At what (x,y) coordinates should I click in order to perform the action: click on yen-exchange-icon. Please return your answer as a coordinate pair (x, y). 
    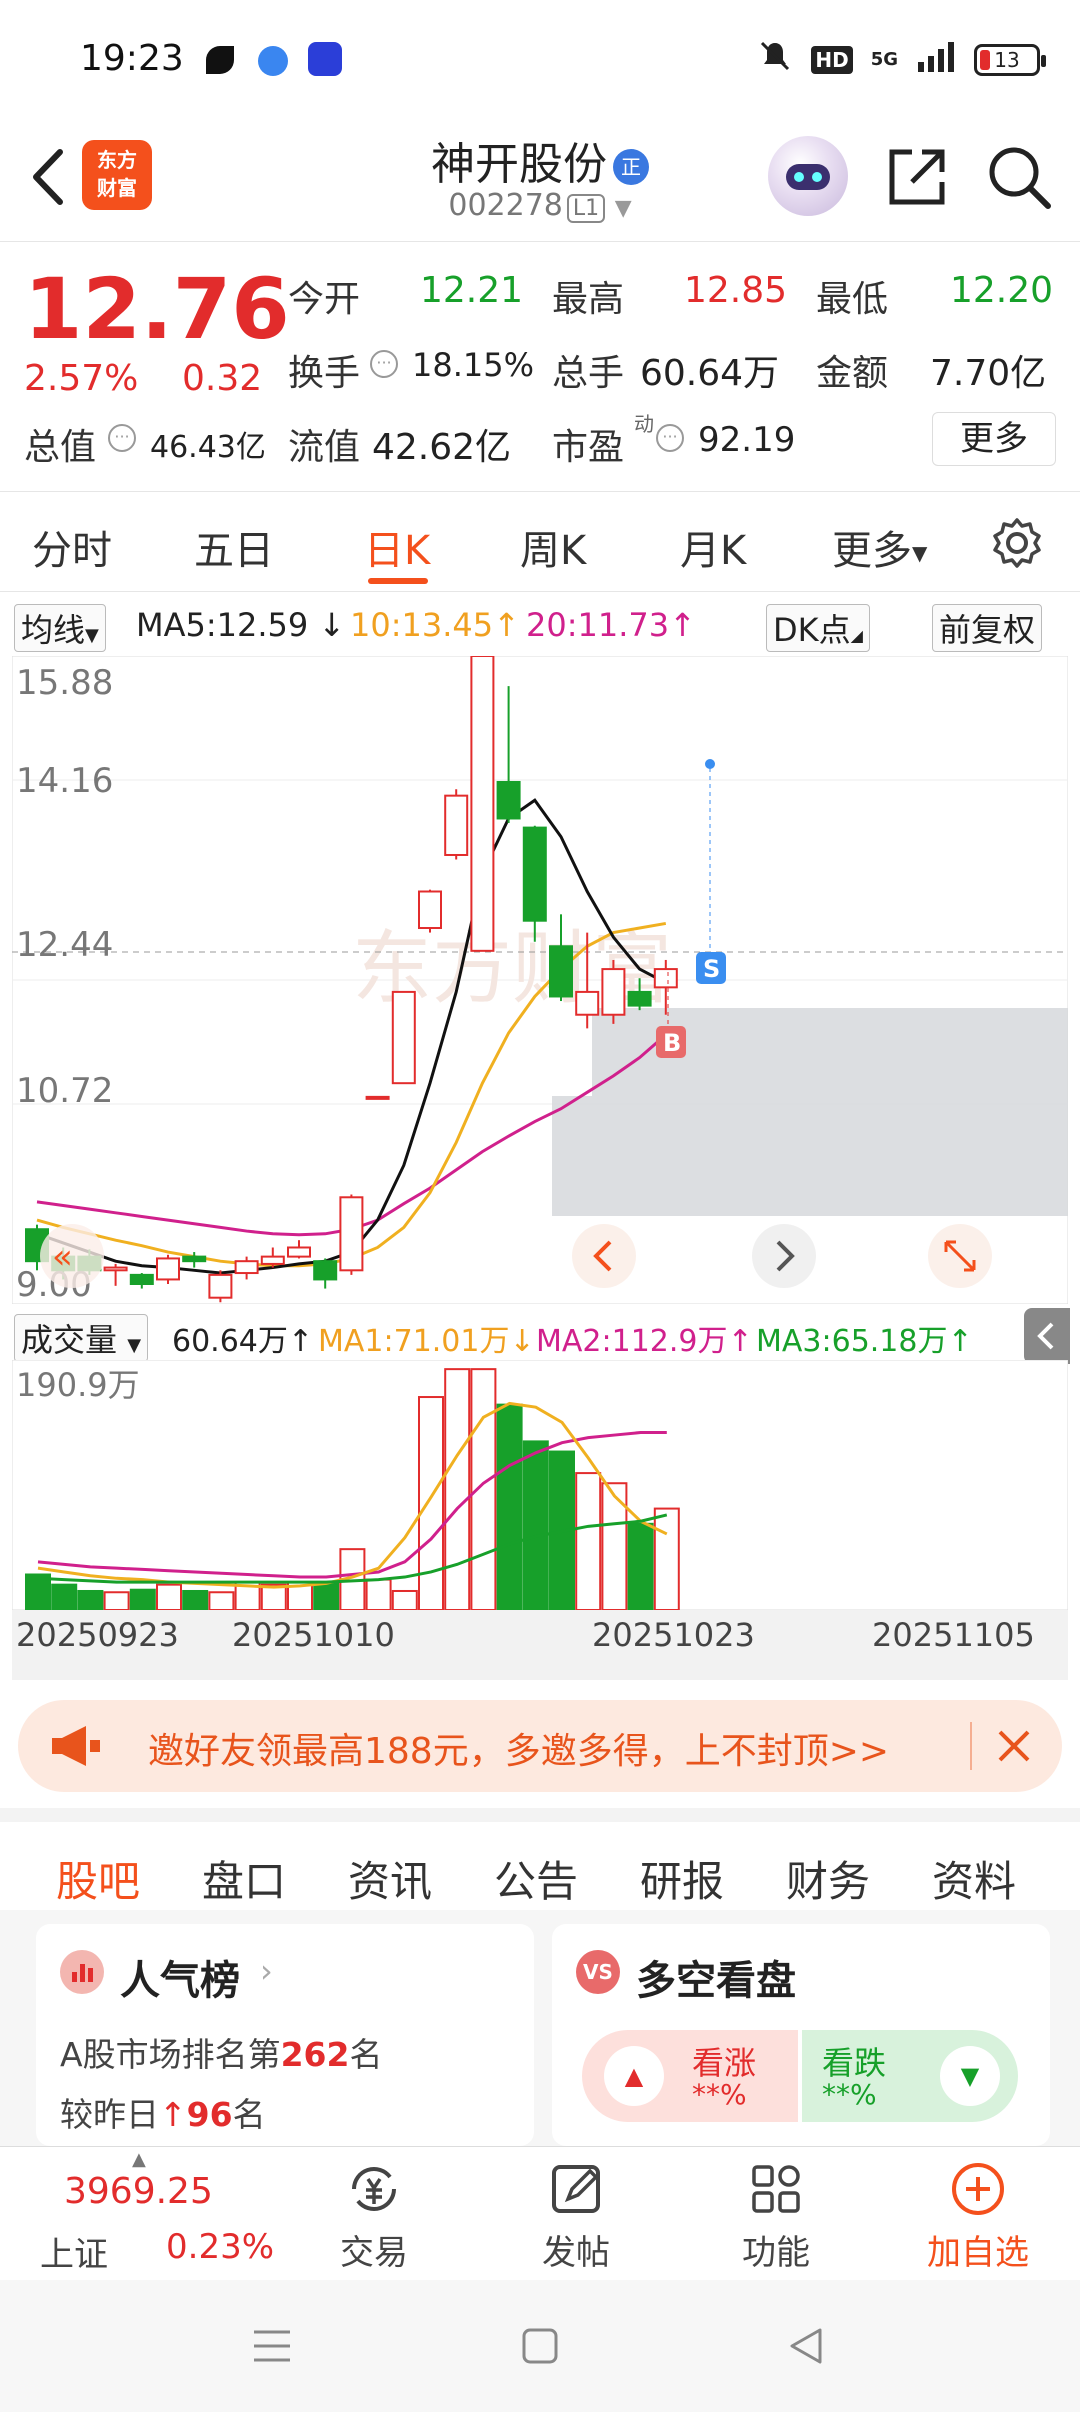
    Looking at the image, I should click on (374, 2189).